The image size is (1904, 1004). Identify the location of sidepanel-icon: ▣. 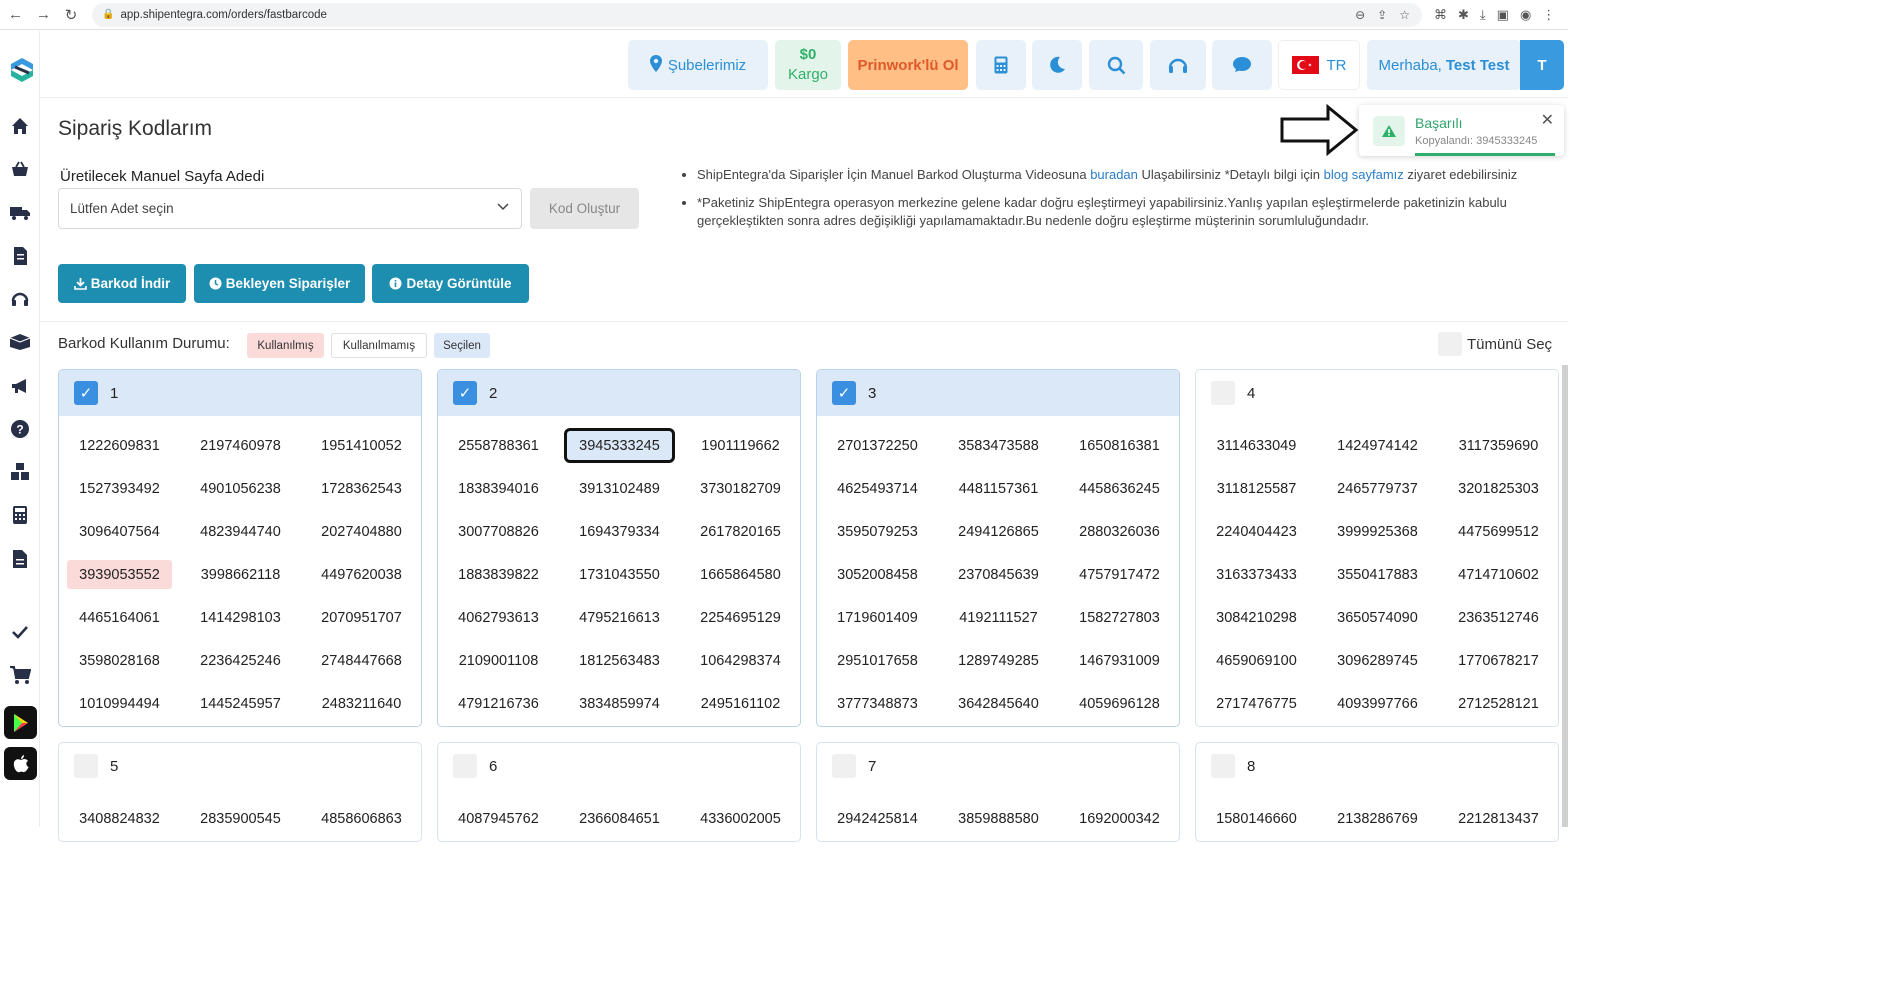
(1503, 15).